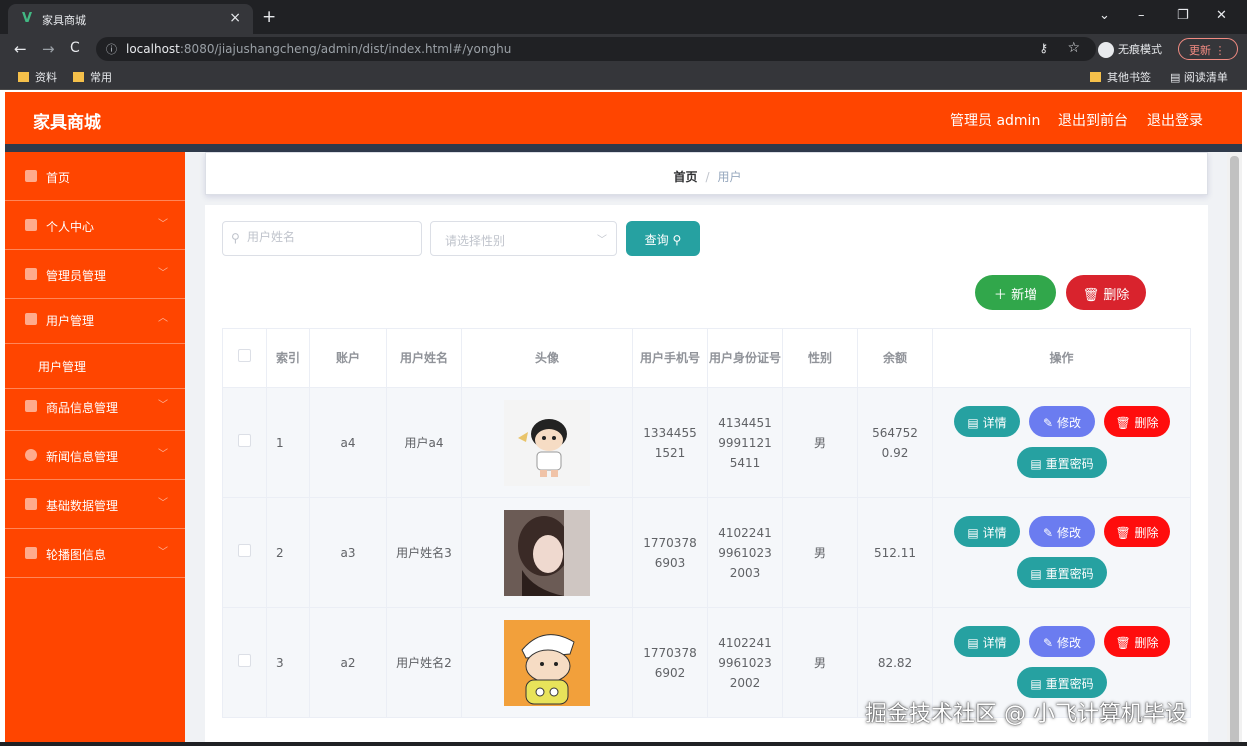 The image size is (1247, 746). Describe the element at coordinates (31, 176) in the screenshot. I see `home-icon` at that location.